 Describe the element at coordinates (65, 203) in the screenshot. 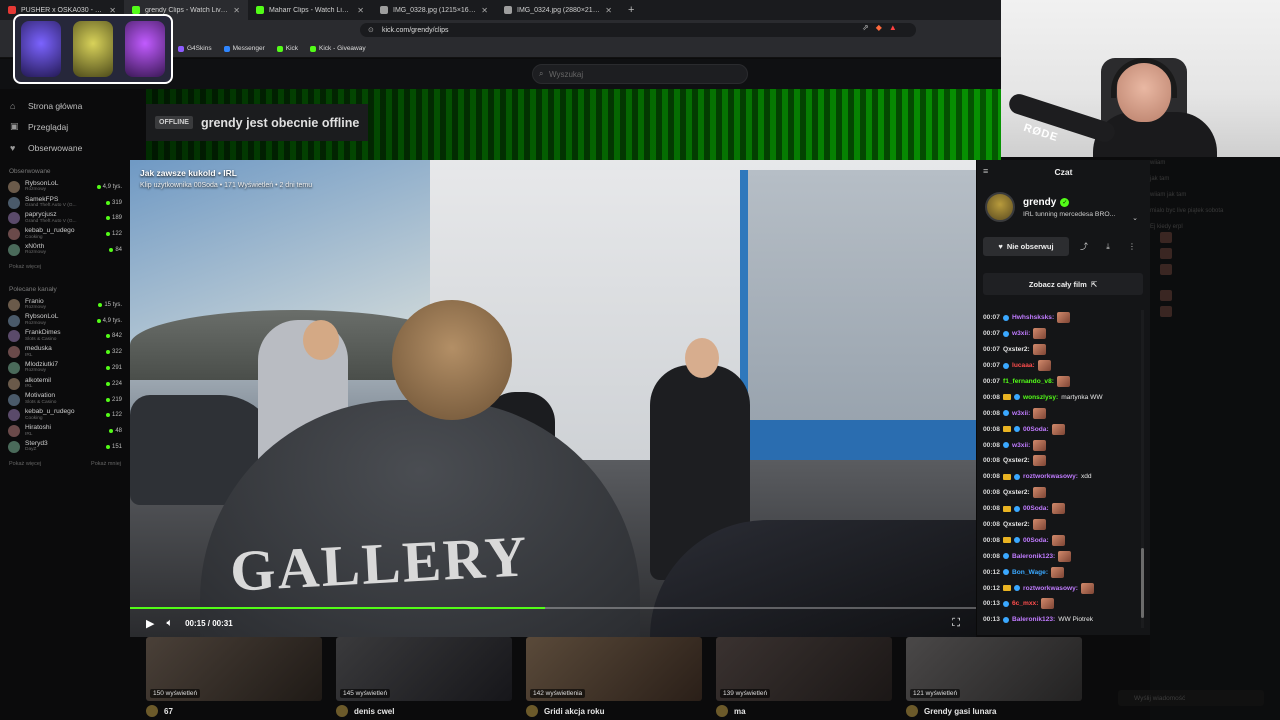

I see `sidebar-channel: SamekFPS Grand Theft Auto V (G... 319` at that location.